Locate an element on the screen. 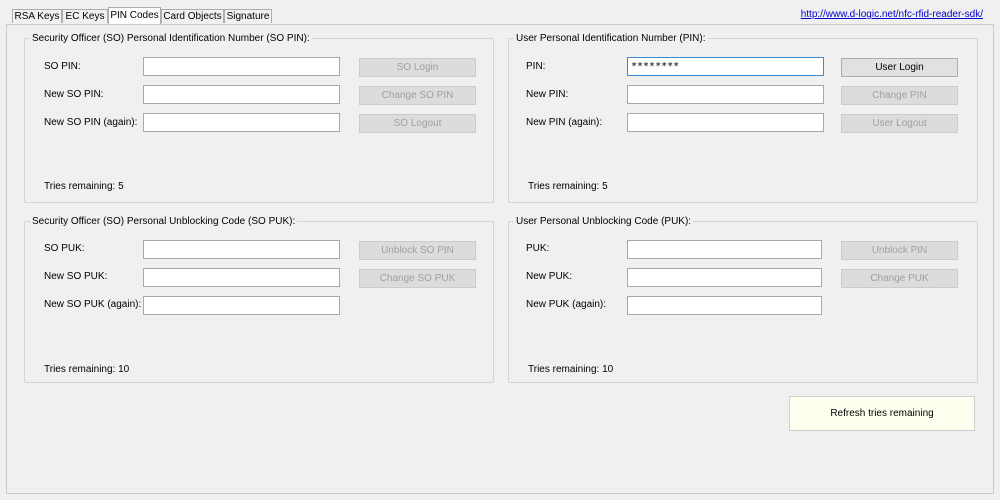 This screenshot has width=1000, height=500. new-so-pin-again-input is located at coordinates (241, 122).